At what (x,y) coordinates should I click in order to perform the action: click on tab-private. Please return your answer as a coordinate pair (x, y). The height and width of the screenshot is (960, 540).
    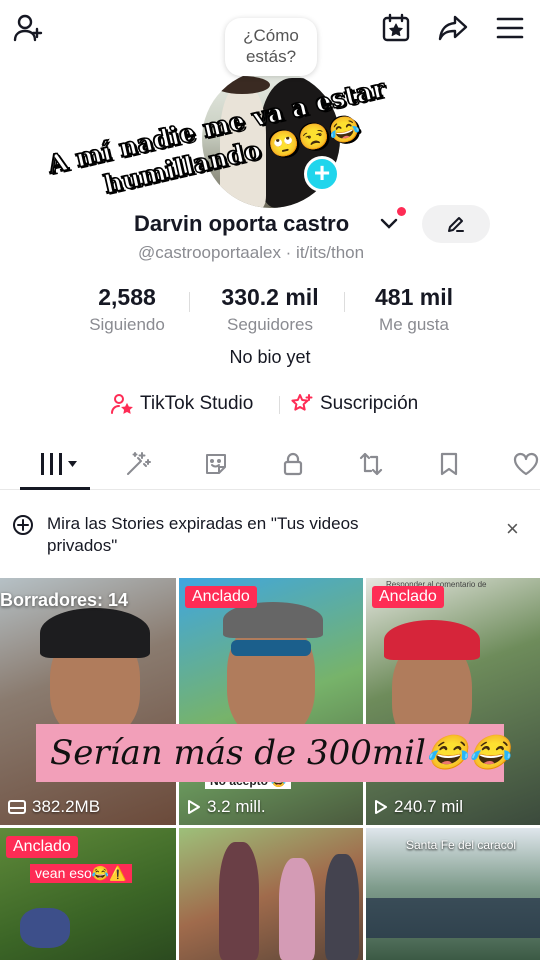
    Looking at the image, I should click on (293, 464).